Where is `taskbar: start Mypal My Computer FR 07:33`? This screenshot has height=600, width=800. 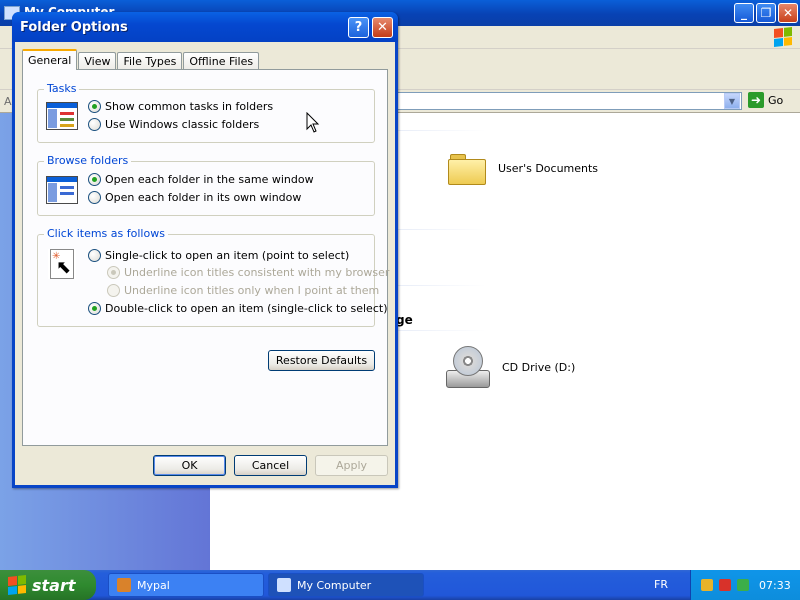
taskbar: start Mypal My Computer FR 07:33 is located at coordinates (400, 585).